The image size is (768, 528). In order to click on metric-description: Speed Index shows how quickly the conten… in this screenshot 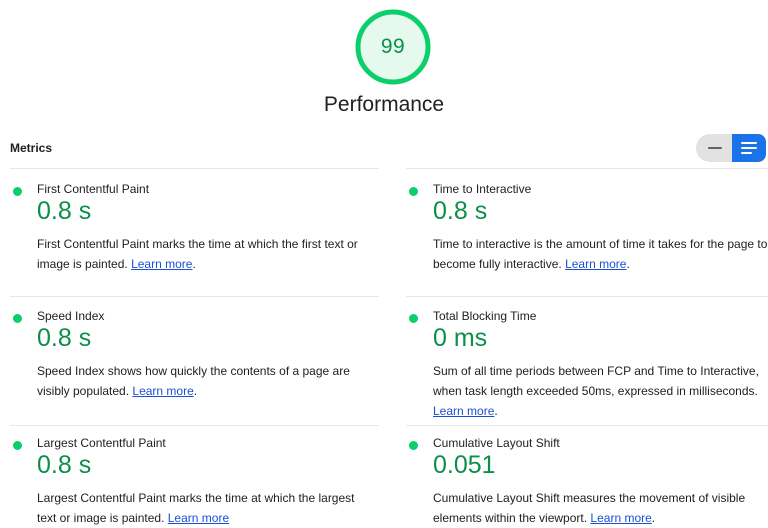, I will do `click(193, 381)`.